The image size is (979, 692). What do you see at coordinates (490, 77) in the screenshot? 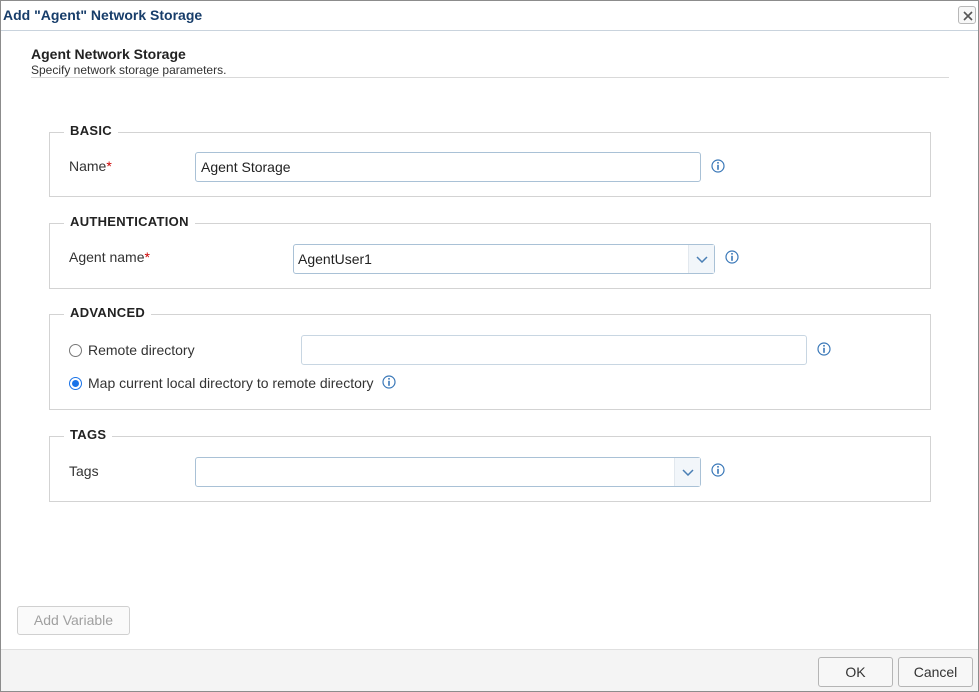
I see `header-divider` at bounding box center [490, 77].